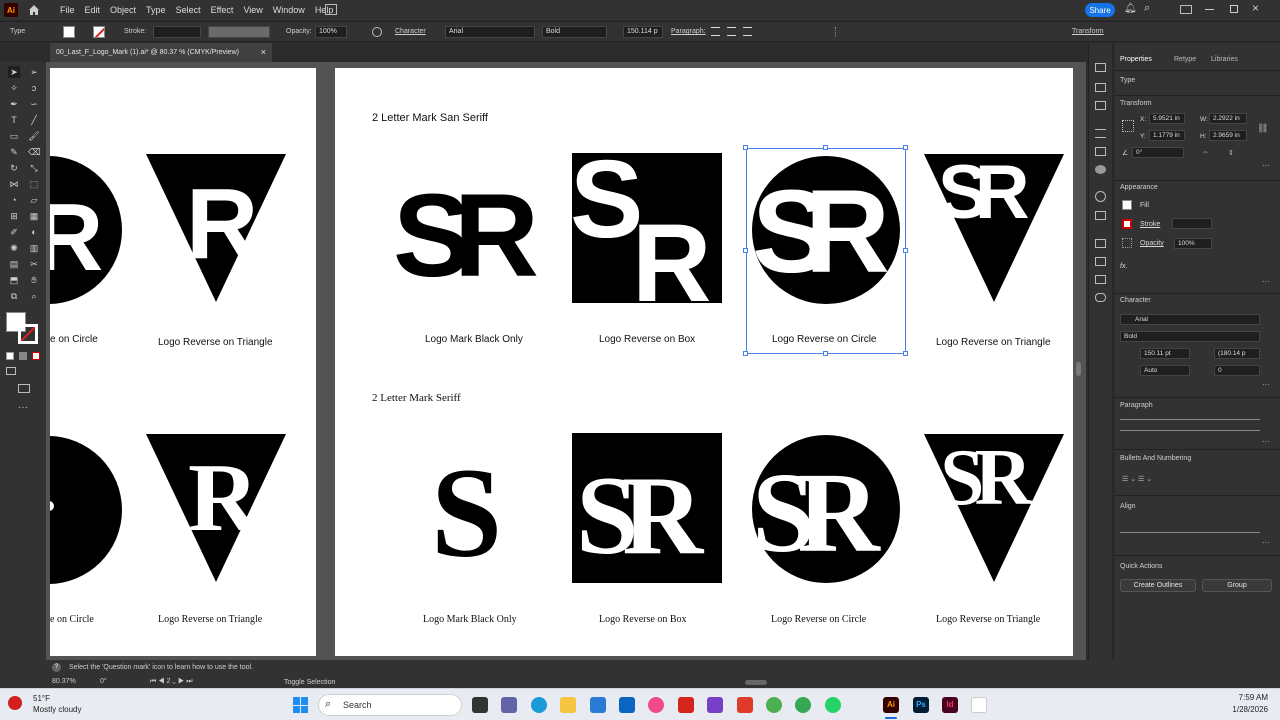 This screenshot has width=1280, height=720. I want to click on font-style-field: Bold, so click(574, 32).